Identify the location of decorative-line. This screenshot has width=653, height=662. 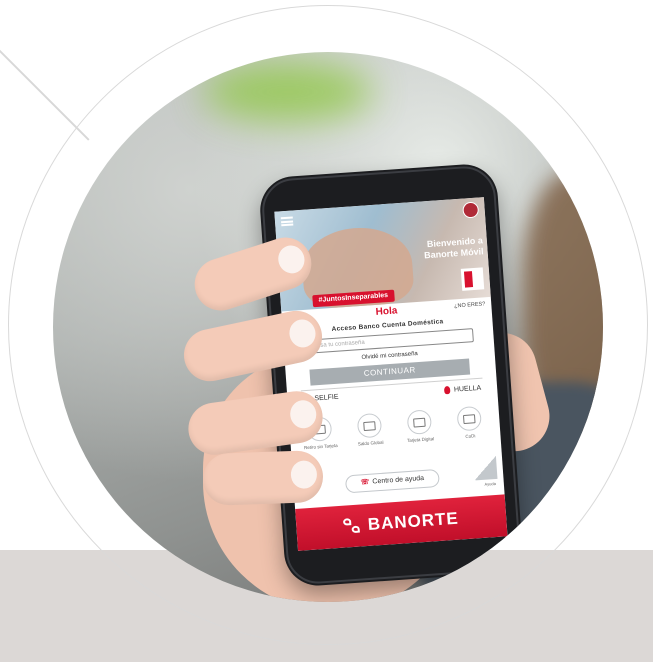
(45, 90).